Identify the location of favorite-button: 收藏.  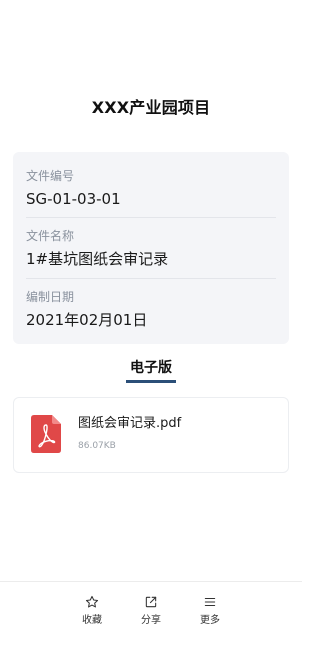
(92, 611).